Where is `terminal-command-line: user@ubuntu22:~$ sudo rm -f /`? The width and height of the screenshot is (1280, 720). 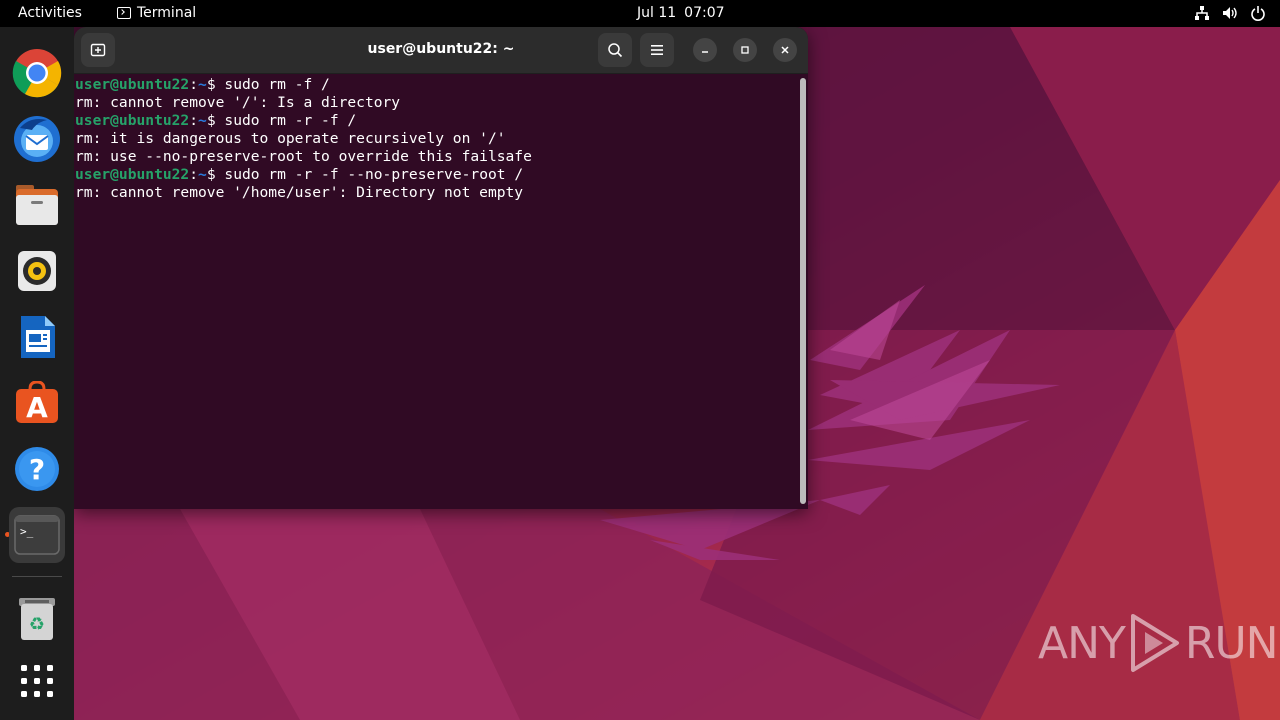 terminal-command-line: user@ubuntu22:~$ sudo rm -f / is located at coordinates (303, 85).